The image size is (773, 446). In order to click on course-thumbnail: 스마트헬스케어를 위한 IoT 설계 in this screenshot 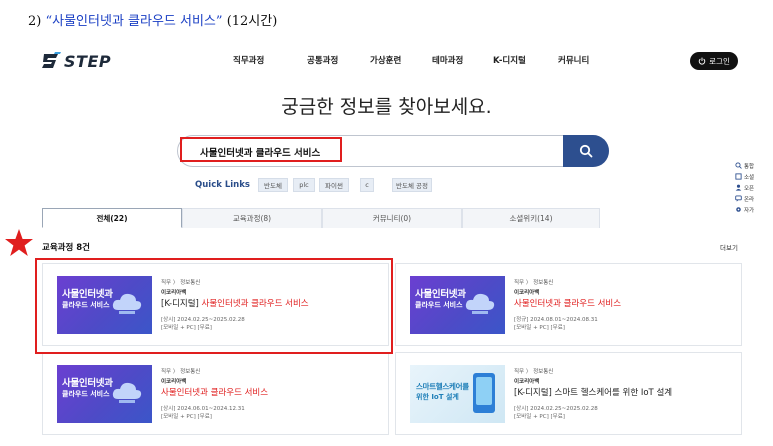, I will do `click(457, 394)`.